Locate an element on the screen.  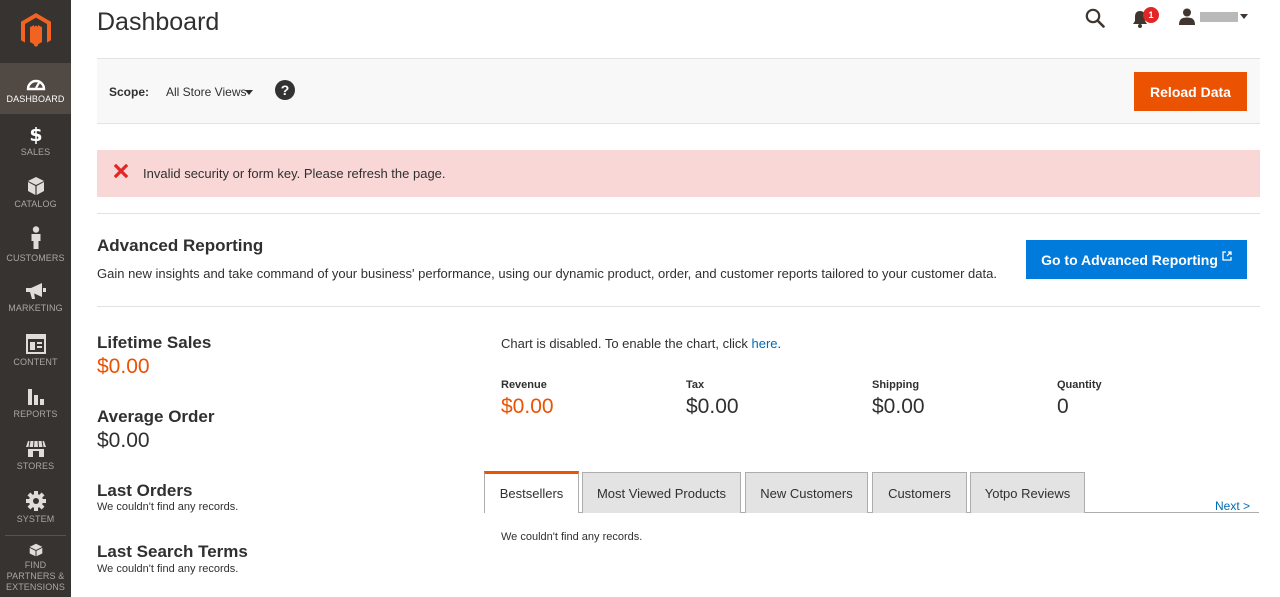
lifetime-sales-value: $0.00 is located at coordinates (123, 366).